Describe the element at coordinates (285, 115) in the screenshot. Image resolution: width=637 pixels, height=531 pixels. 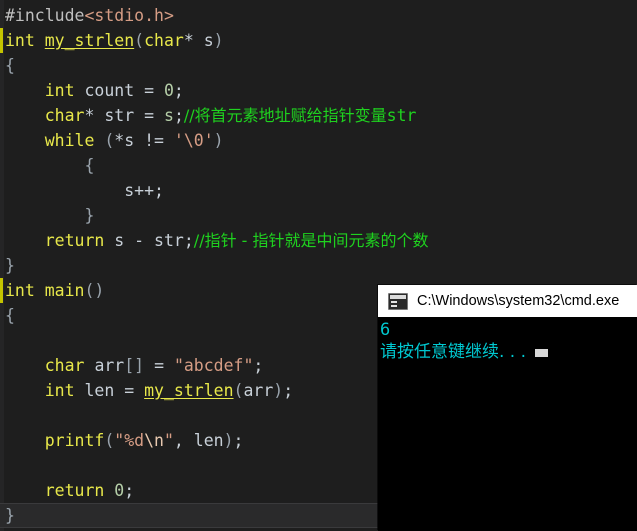
I see `code-token: //将首元素地址赋给指针变量` at that location.